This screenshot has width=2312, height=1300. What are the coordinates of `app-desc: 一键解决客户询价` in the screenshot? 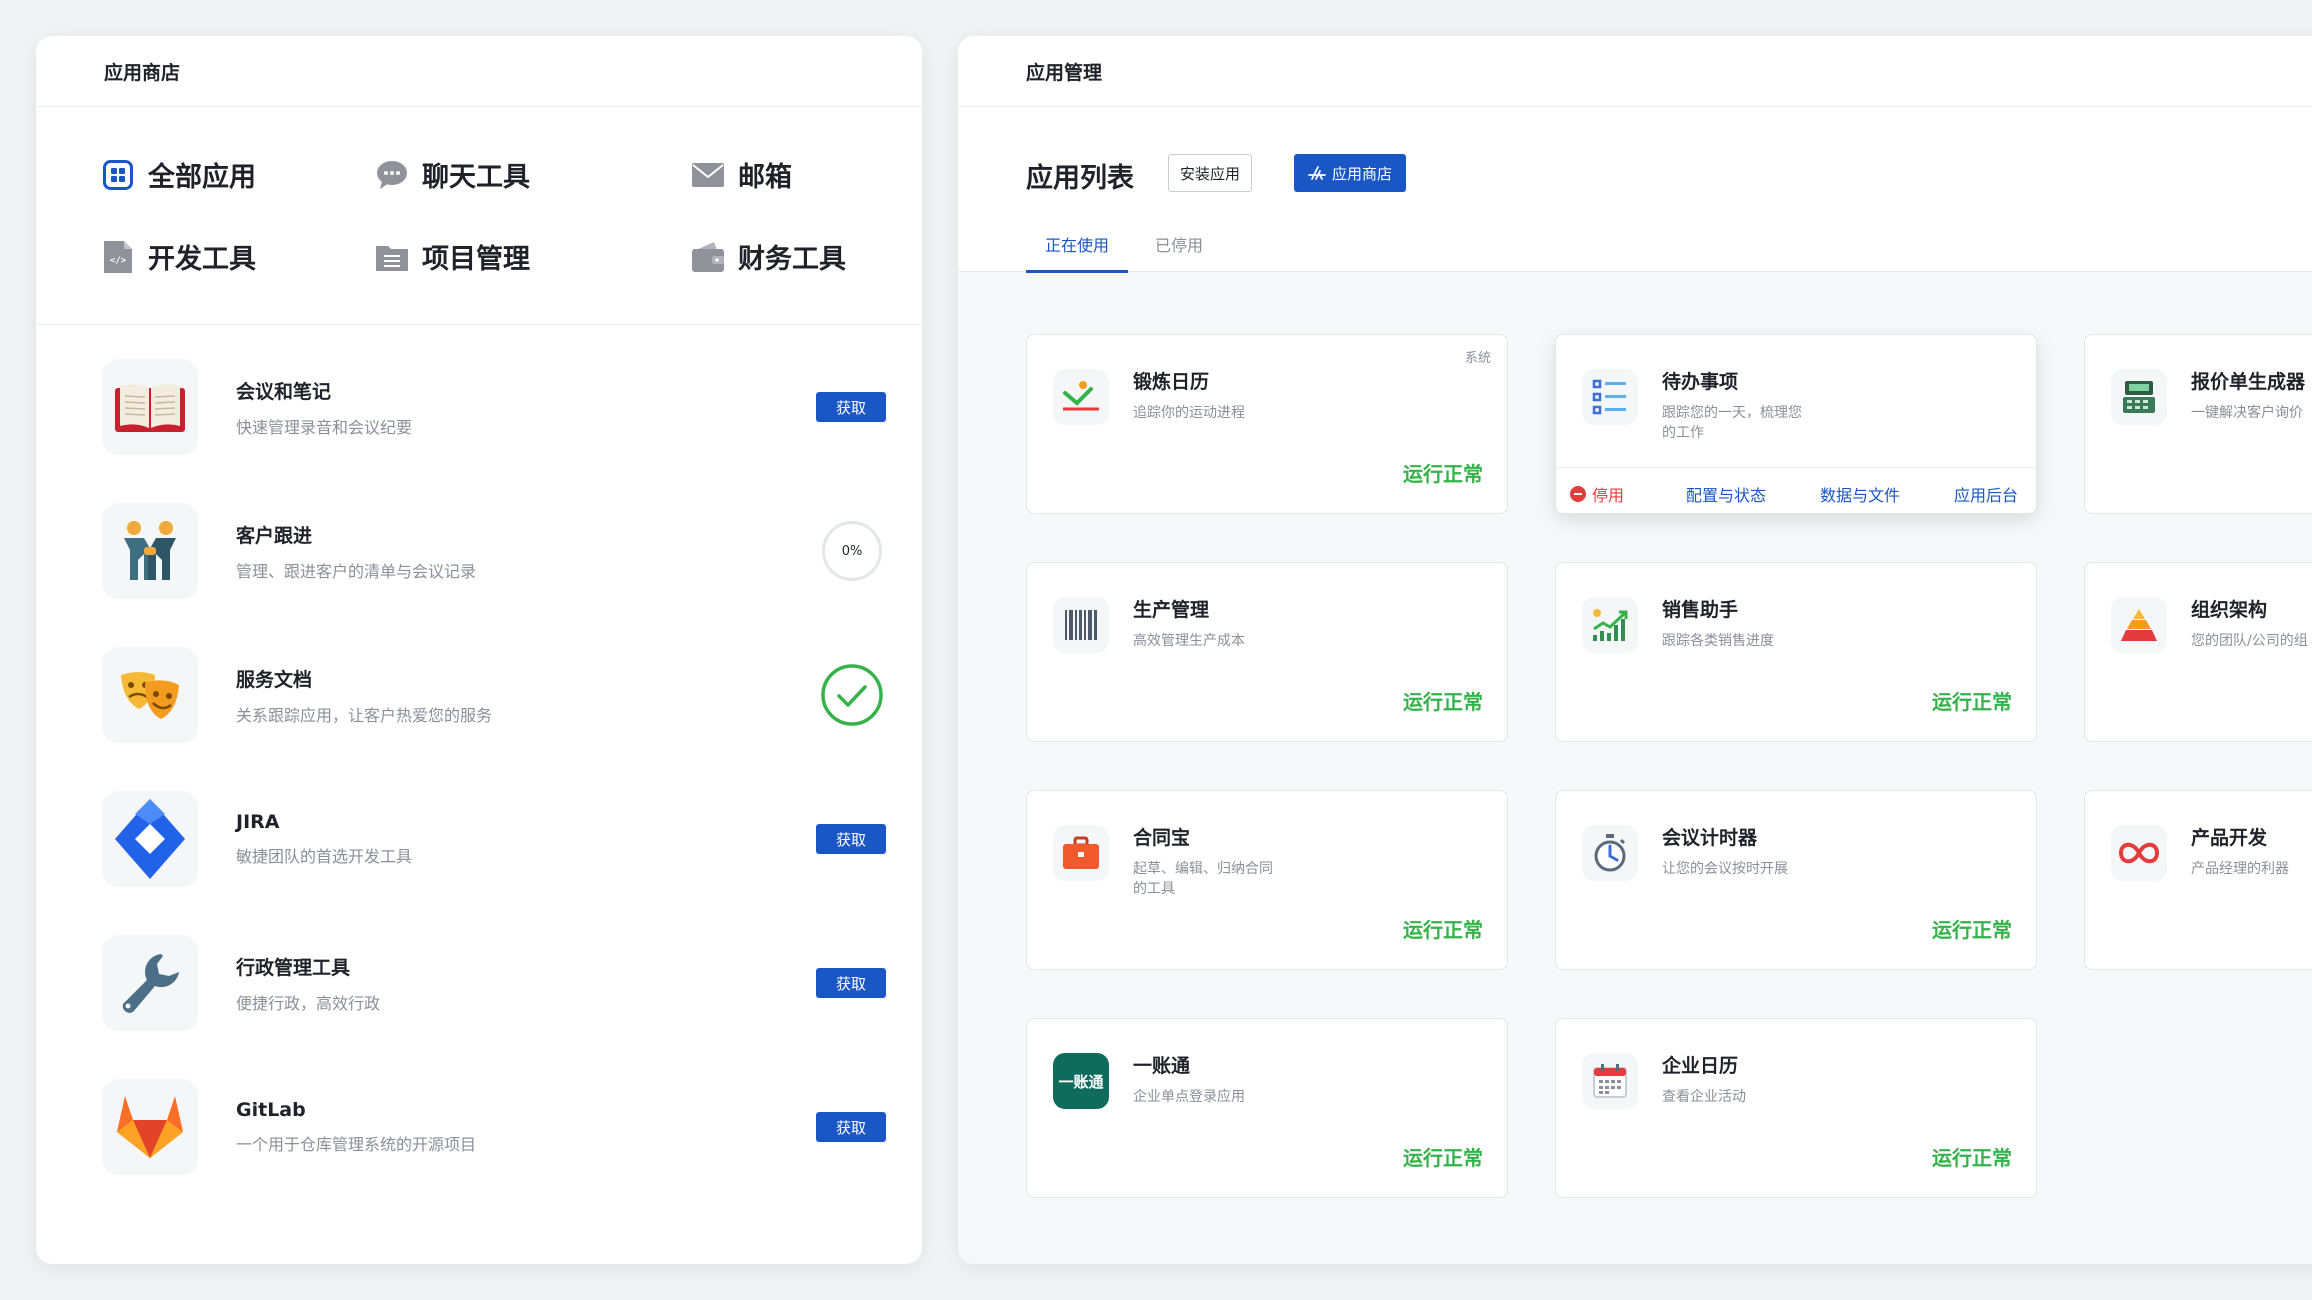 It's located at (2247, 413).